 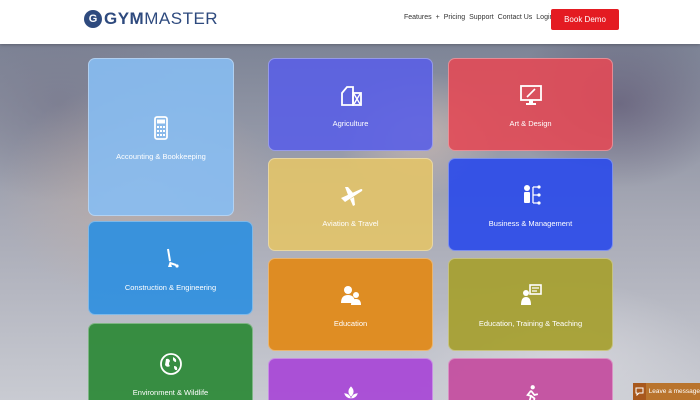 What do you see at coordinates (350, 392) in the screenshot?
I see `leaf-icon` at bounding box center [350, 392].